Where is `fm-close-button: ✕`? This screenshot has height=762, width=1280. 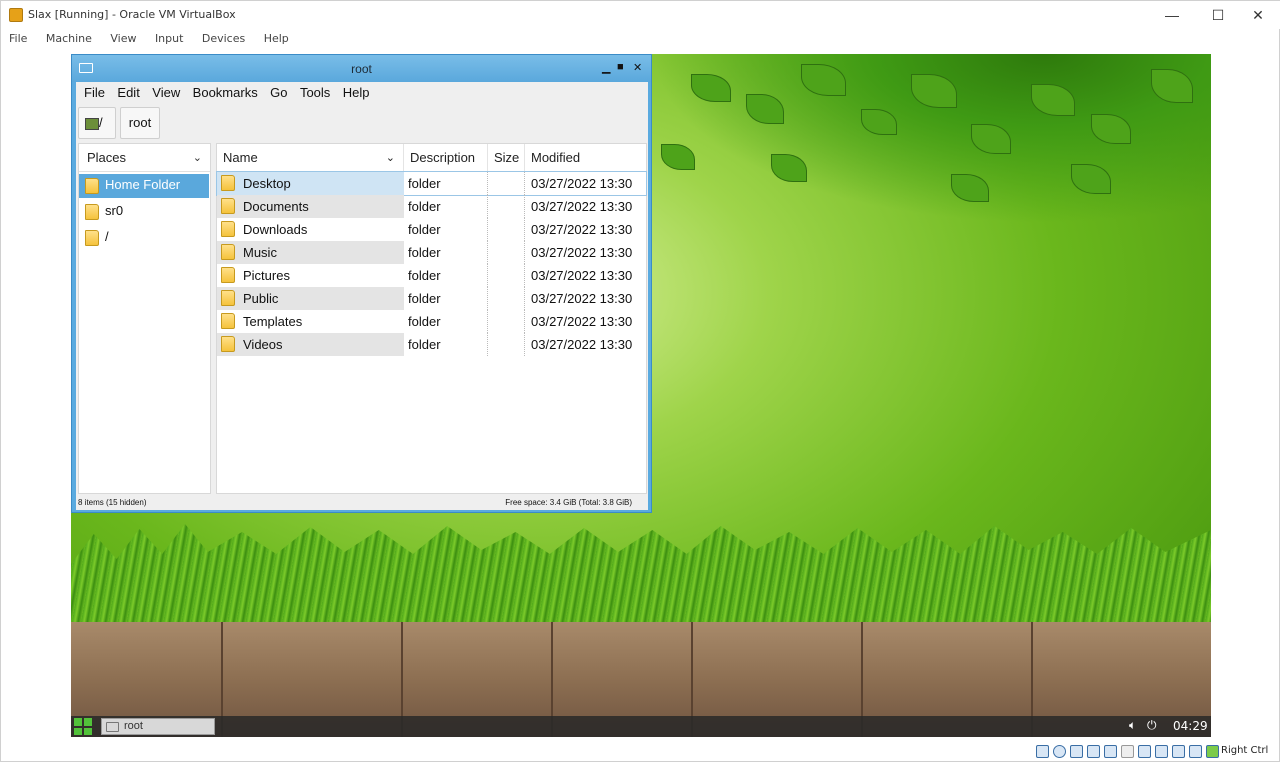 fm-close-button: ✕ is located at coordinates (637, 67).